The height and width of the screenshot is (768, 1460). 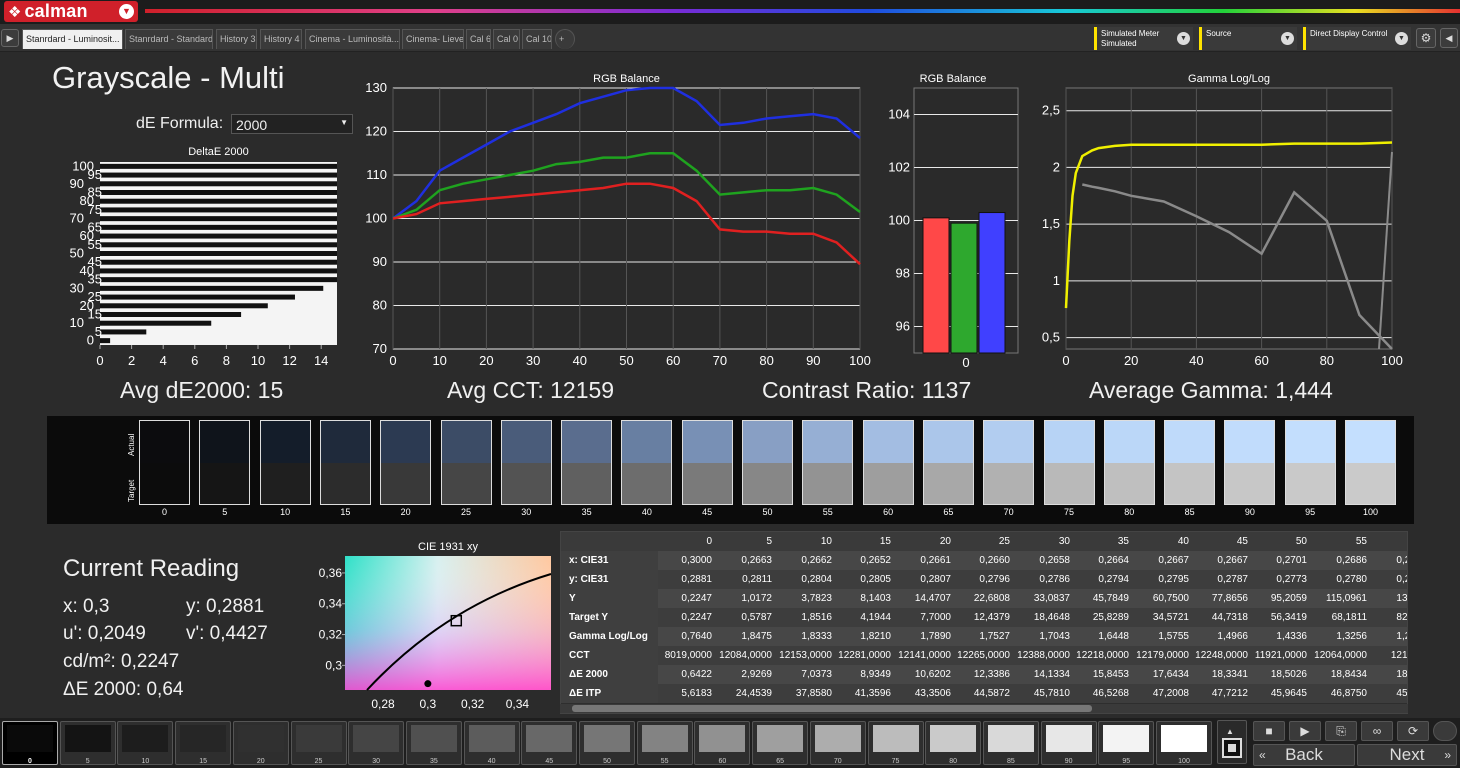 What do you see at coordinates (664, 743) in the screenshot?
I see `patch-55: 55` at bounding box center [664, 743].